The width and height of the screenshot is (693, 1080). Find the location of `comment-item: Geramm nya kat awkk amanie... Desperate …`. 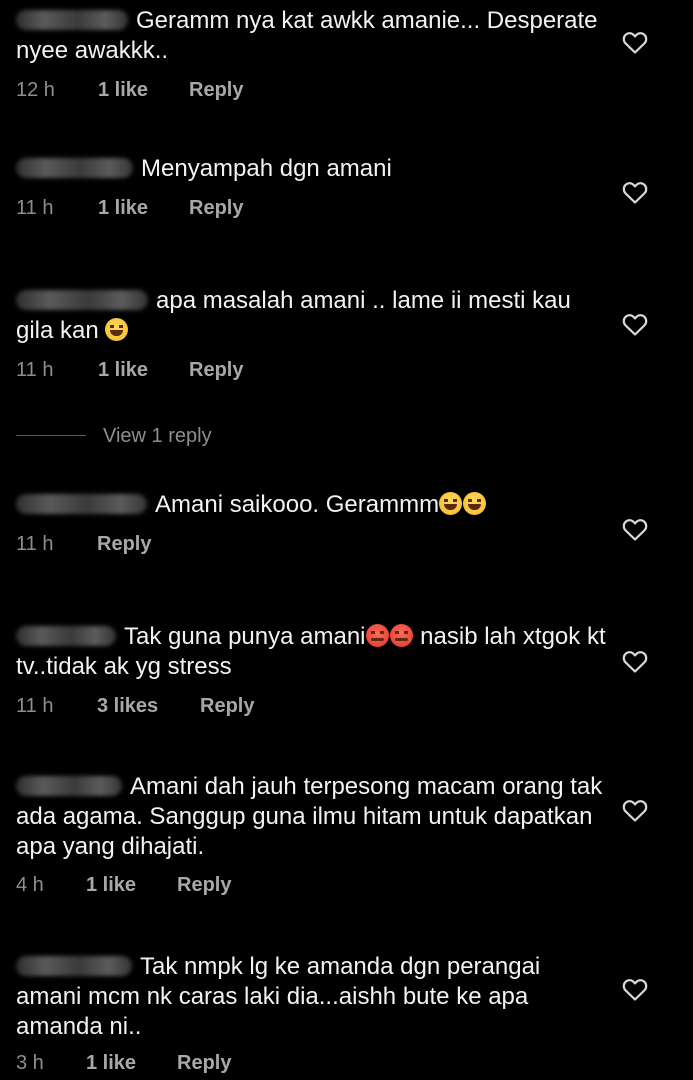

comment-item: Geramm nya kat awkk amanie... Desperate … is located at coordinates (346, 53).